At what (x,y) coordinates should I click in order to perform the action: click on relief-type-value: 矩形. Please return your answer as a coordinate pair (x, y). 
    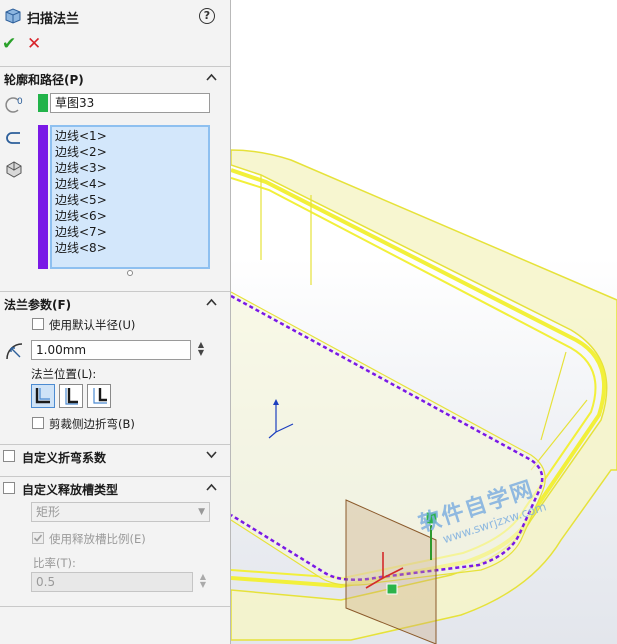
    Looking at the image, I should click on (48, 512).